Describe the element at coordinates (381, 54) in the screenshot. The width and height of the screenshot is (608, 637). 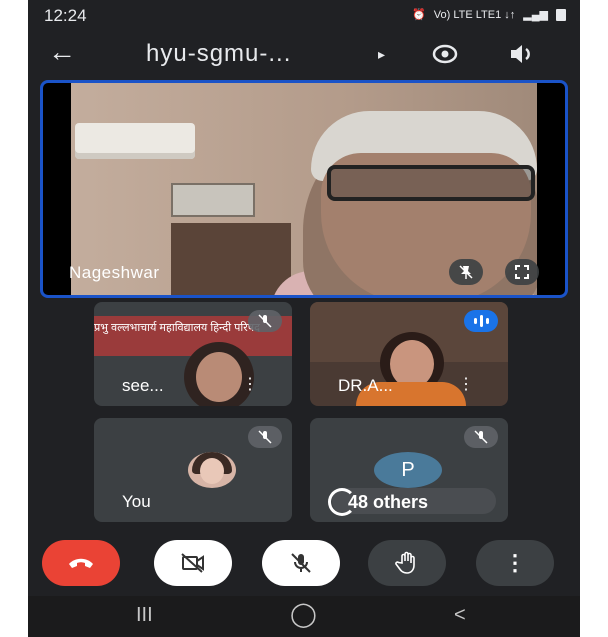
I see `caret-right-icon: ▸` at that location.